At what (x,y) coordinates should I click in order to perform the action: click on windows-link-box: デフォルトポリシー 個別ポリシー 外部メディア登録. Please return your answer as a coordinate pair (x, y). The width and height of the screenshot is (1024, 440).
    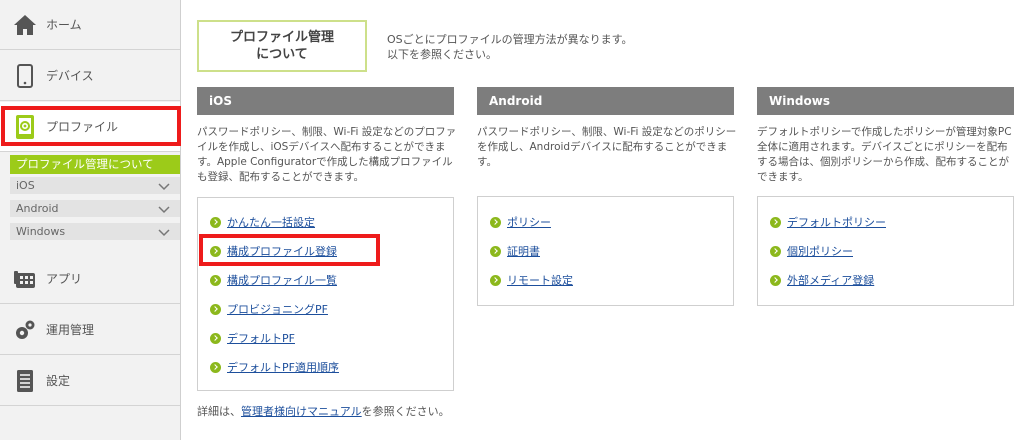
    Looking at the image, I should click on (885, 251).